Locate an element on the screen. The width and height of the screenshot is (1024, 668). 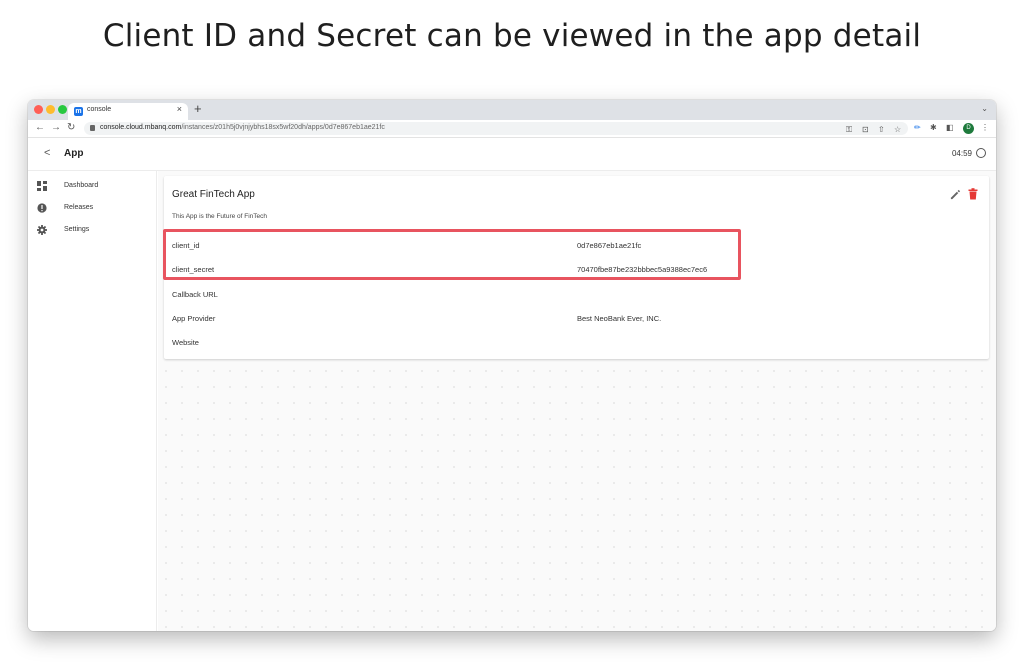
credentials-highlight-box is located at coordinates (452, 254).